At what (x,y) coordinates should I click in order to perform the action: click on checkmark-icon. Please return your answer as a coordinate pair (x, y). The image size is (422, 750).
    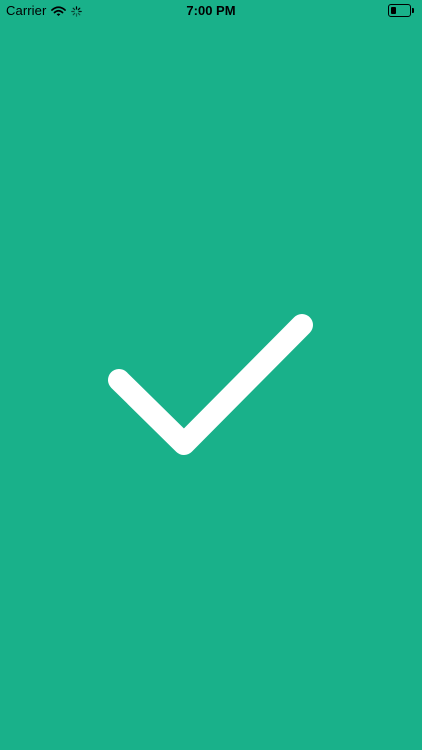
    Looking at the image, I should click on (210, 384).